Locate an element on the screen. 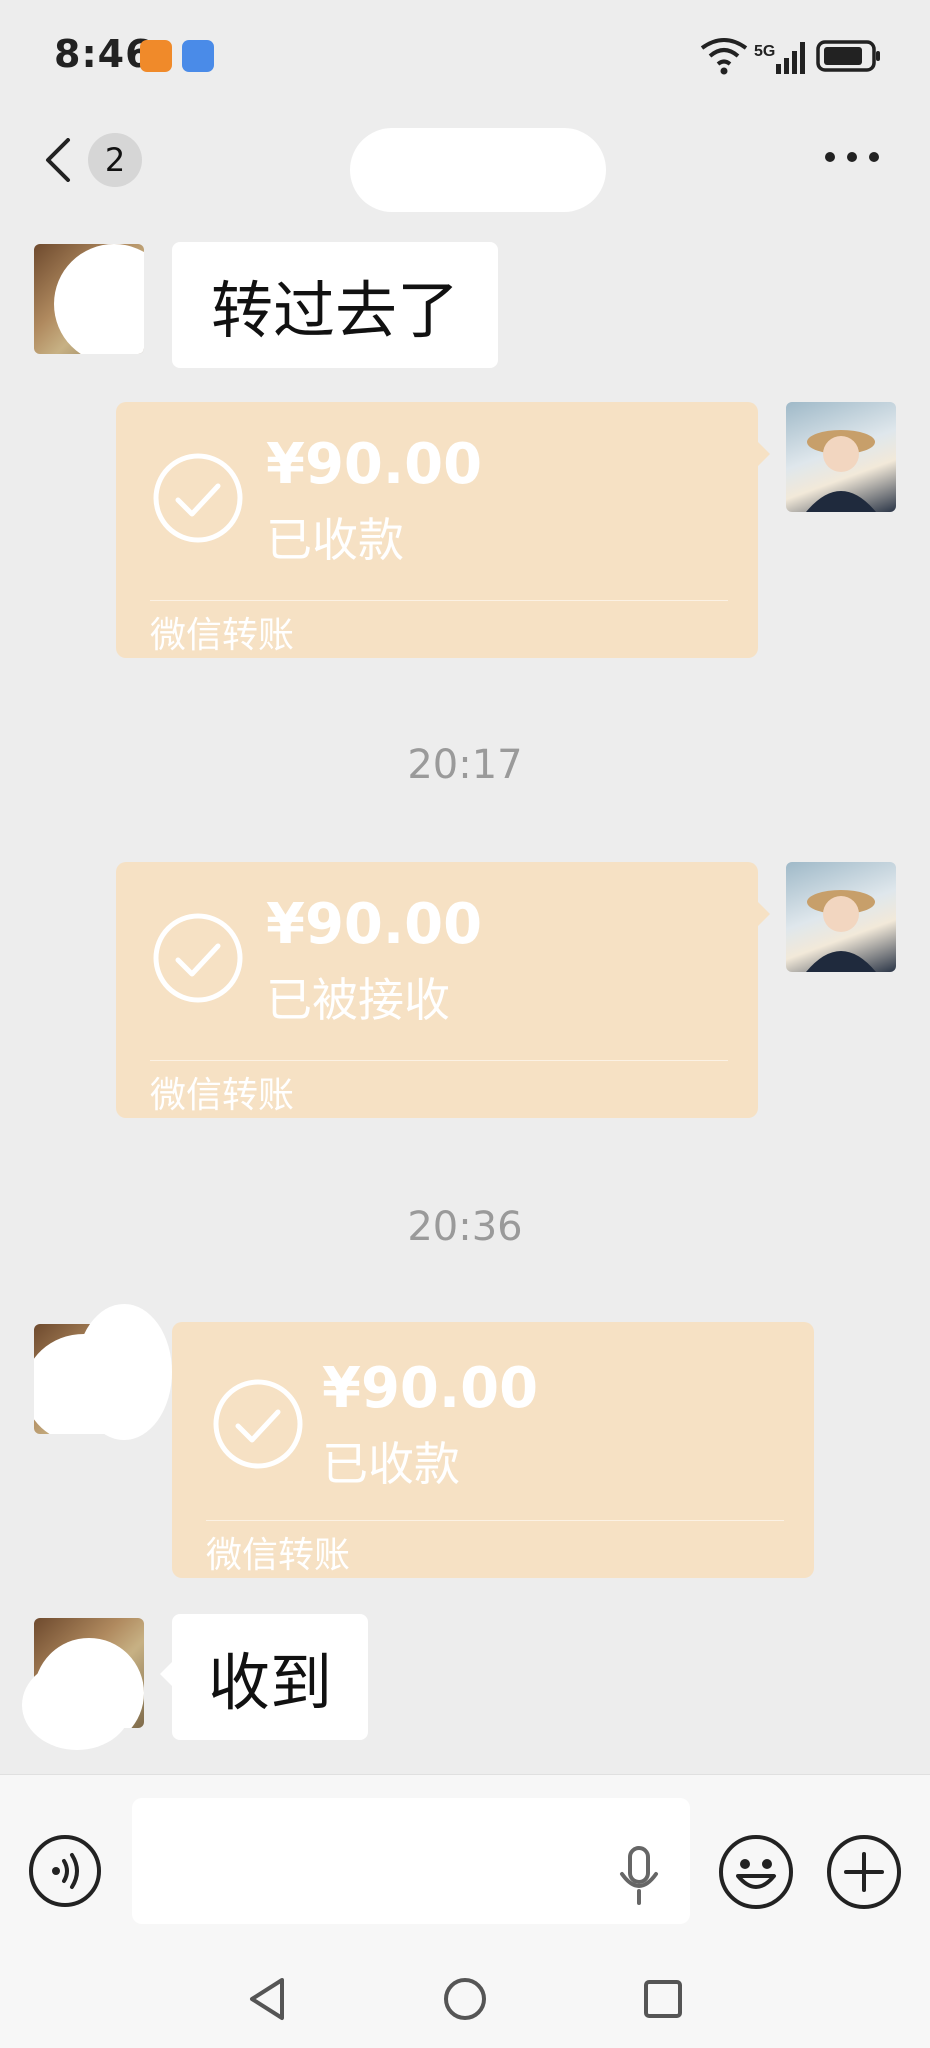 The image size is (930, 2048). more-icon is located at coordinates (852, 157).